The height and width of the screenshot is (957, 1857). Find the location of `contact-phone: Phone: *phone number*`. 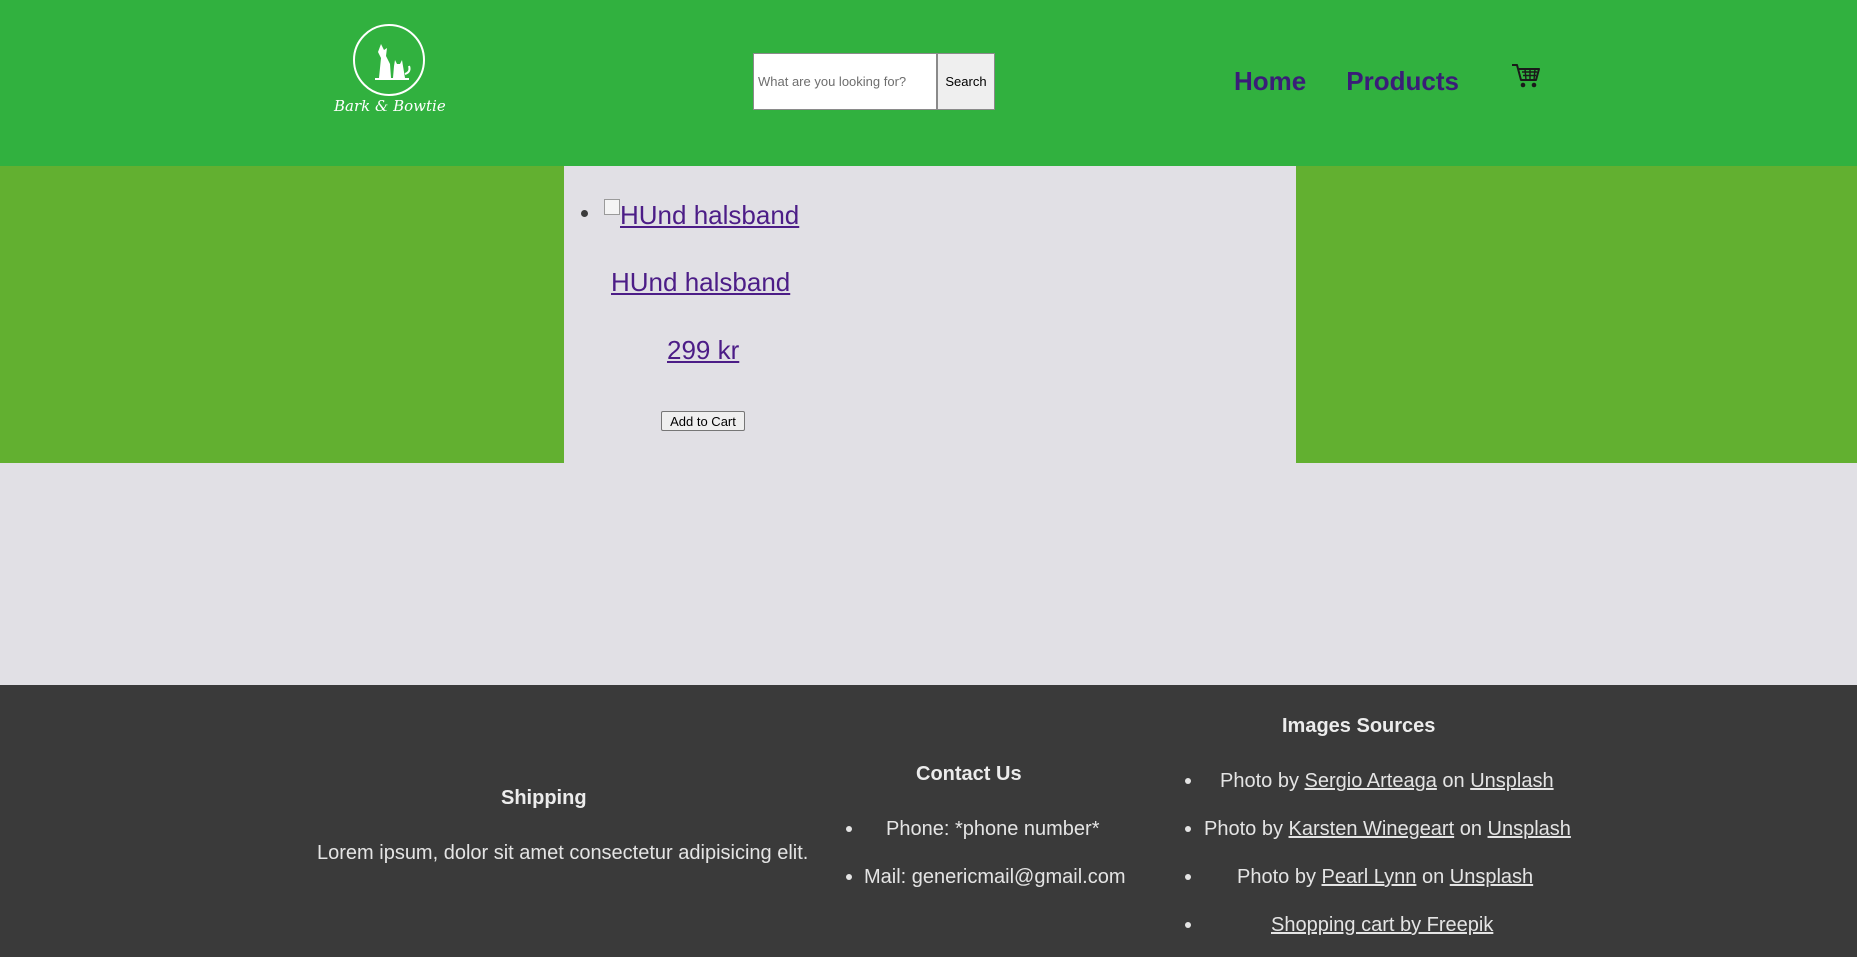

contact-phone: Phone: *phone number* is located at coordinates (993, 829).